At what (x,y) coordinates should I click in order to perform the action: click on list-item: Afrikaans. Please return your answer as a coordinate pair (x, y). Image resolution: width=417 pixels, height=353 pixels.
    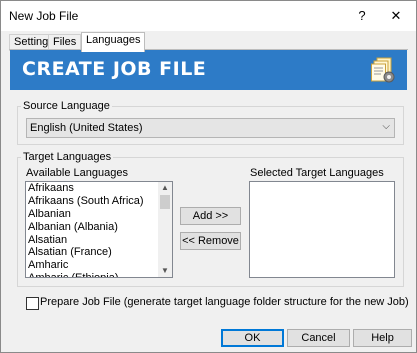
    Looking at the image, I should click on (99, 188).